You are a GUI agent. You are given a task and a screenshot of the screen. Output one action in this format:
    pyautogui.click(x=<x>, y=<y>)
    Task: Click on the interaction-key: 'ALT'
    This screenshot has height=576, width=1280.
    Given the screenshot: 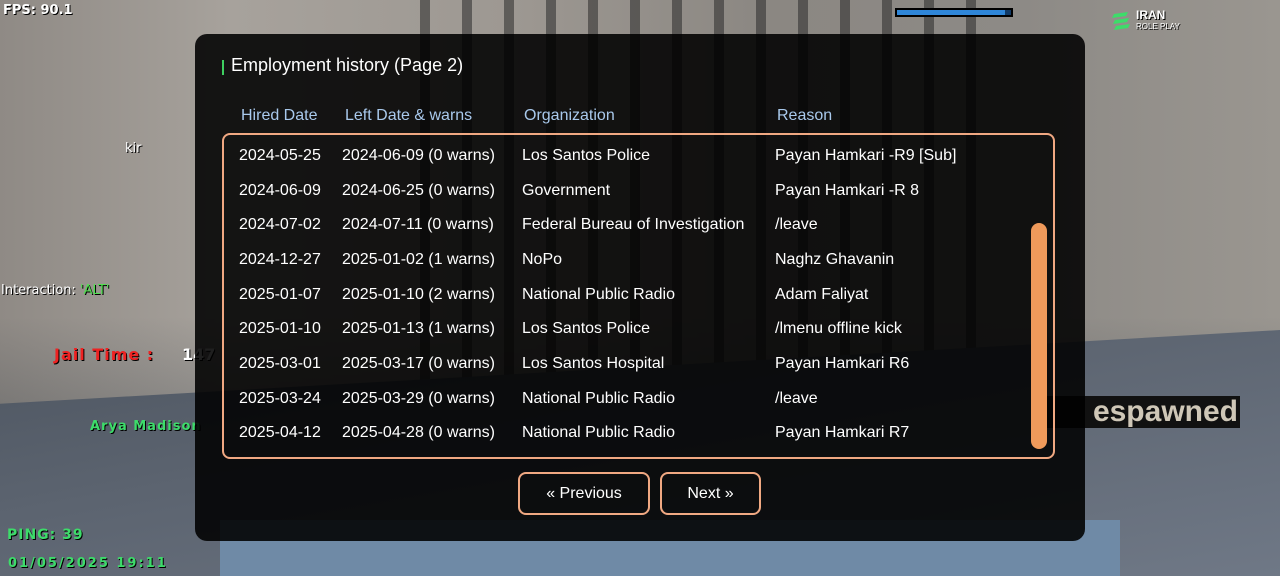 What is the action you would take?
    pyautogui.click(x=95, y=290)
    